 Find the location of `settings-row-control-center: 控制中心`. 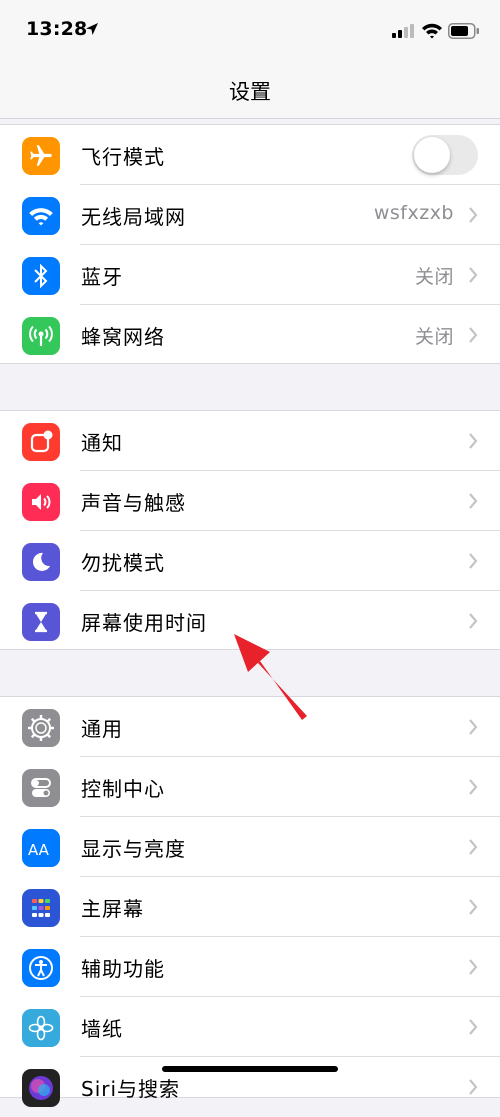

settings-row-control-center: 控制中心 is located at coordinates (250, 787).